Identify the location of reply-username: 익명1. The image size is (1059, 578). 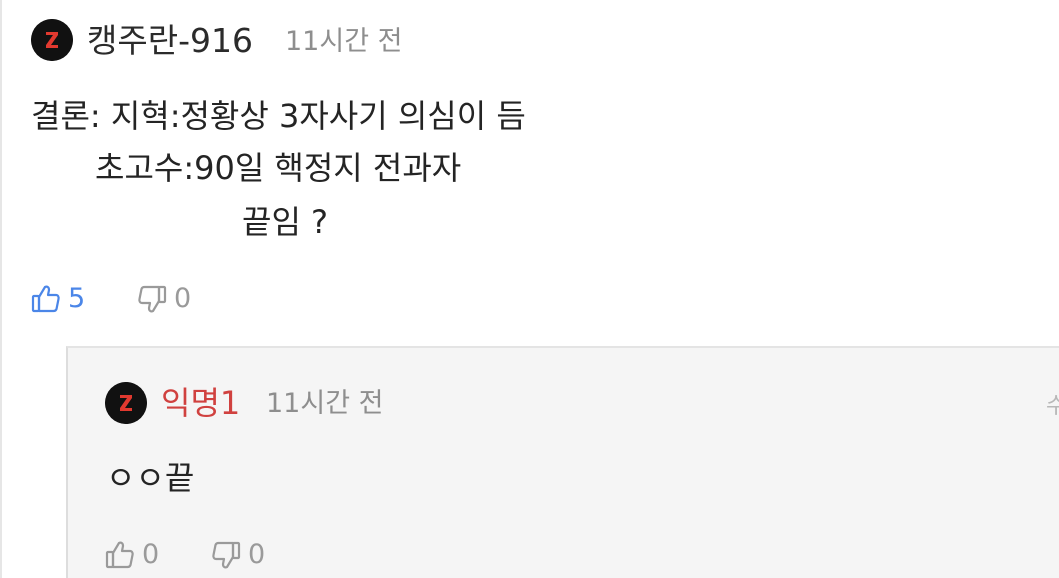
(200, 403).